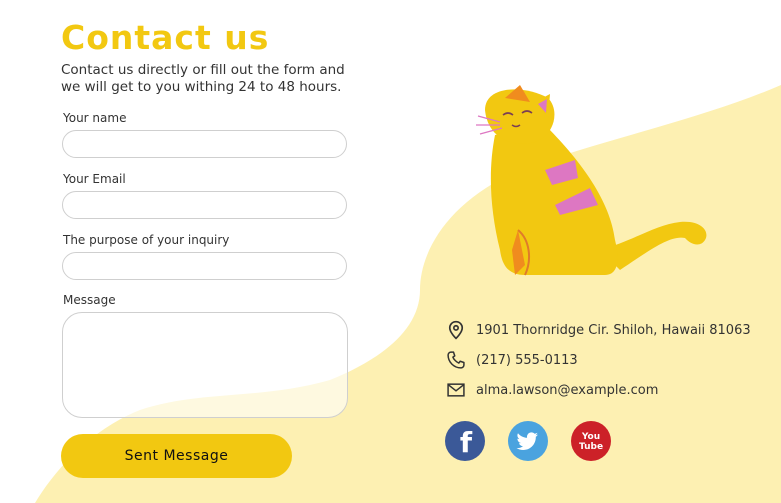 The width and height of the screenshot is (781, 503). I want to click on email-text: alma.lawson@example.com, so click(567, 390).